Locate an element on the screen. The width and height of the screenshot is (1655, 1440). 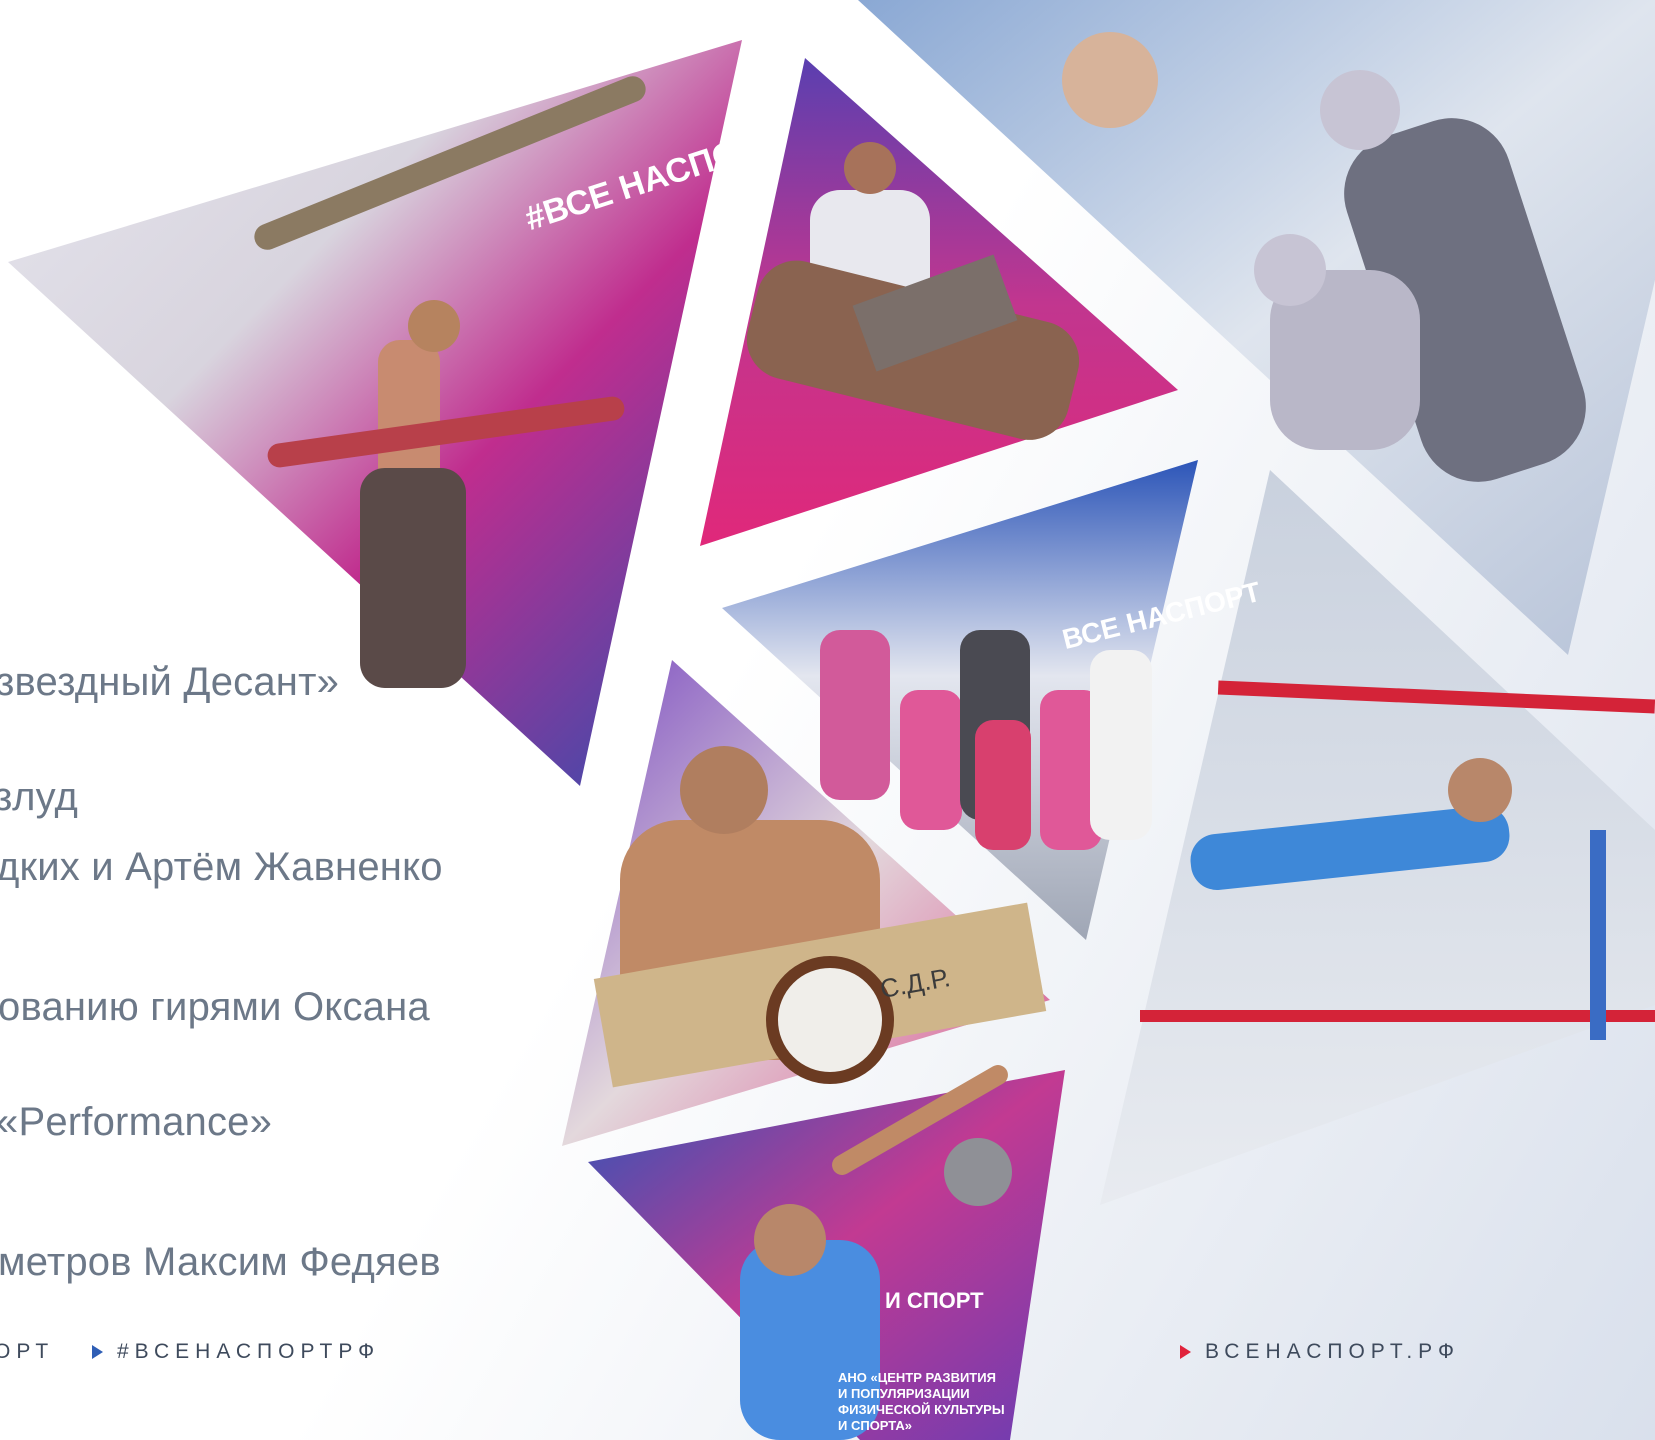
footer-site-text: ВСЕНАСПОРТ.РФ is located at coordinates (1332, 1352).